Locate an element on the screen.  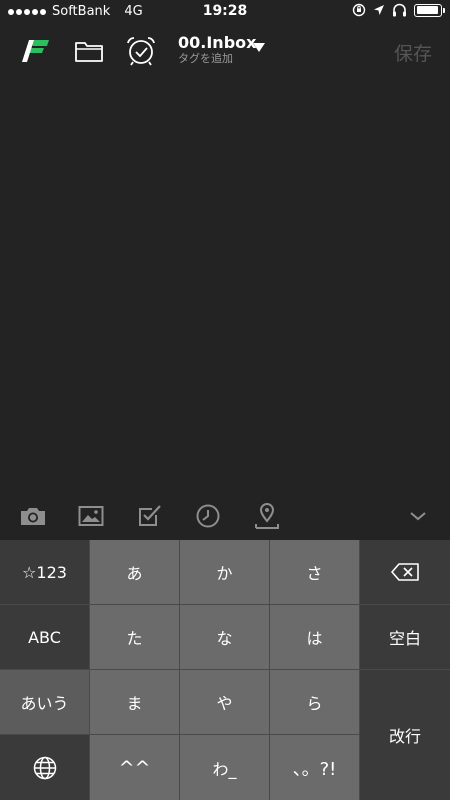
symbol-mode-key: ☆123 is located at coordinates (44, 572).